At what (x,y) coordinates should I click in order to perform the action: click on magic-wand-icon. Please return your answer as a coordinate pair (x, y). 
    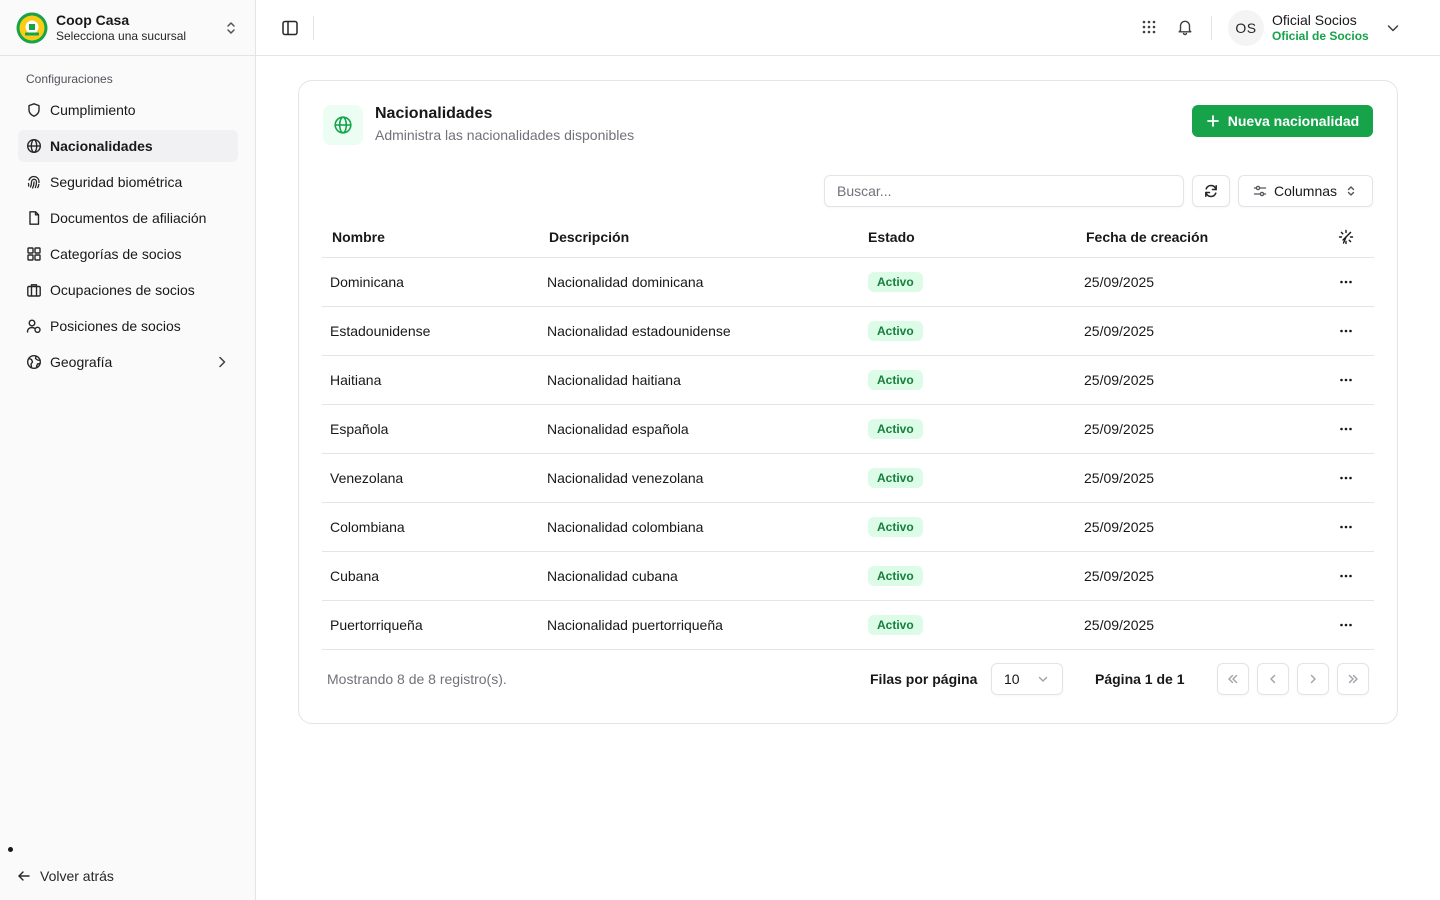
    Looking at the image, I should click on (1346, 237).